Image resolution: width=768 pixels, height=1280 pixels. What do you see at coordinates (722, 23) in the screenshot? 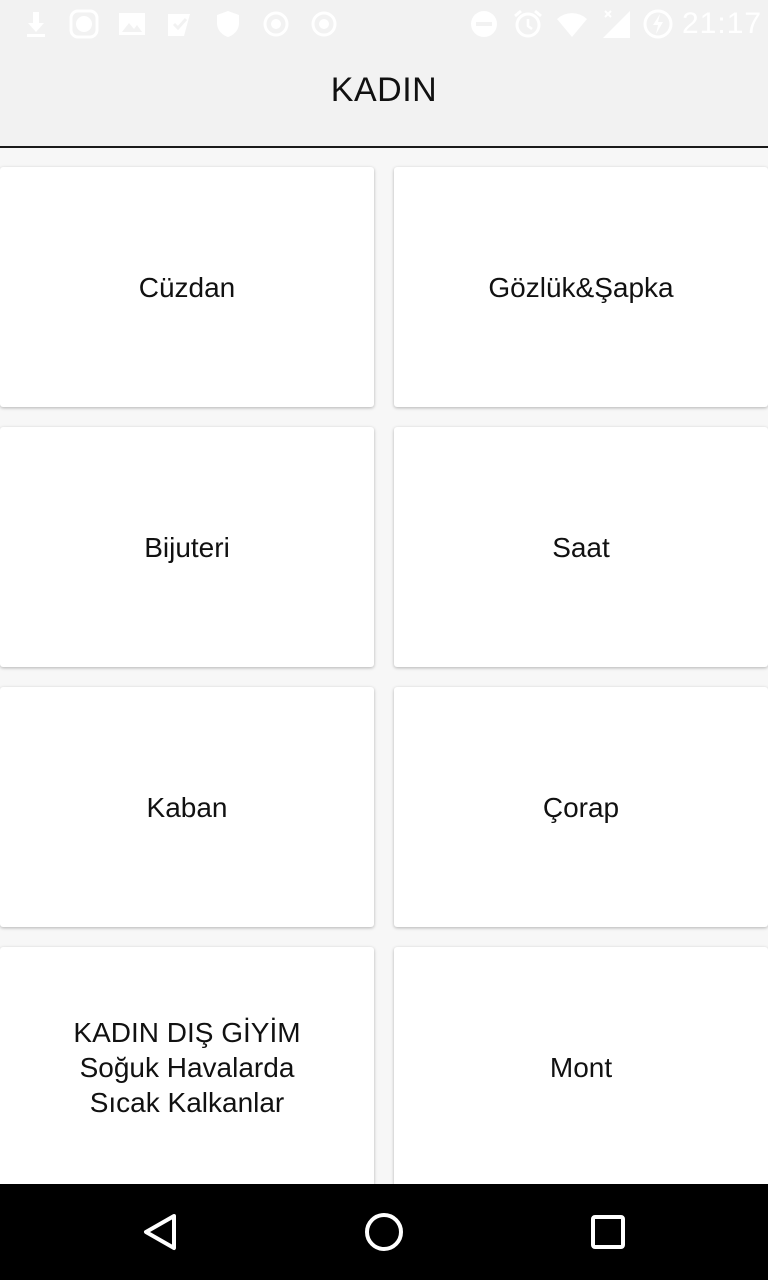
I see `status-time: 21:17` at bounding box center [722, 23].